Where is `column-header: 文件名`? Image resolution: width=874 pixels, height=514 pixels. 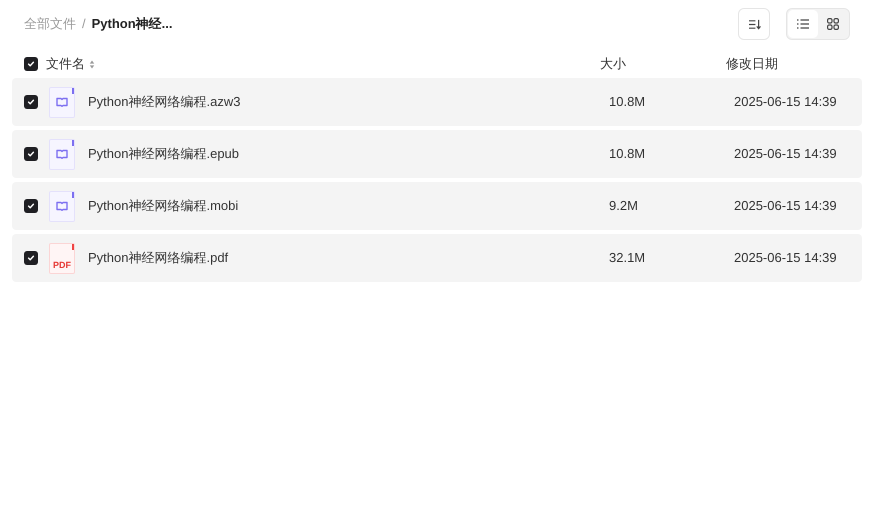 column-header: 文件名 is located at coordinates (65, 64).